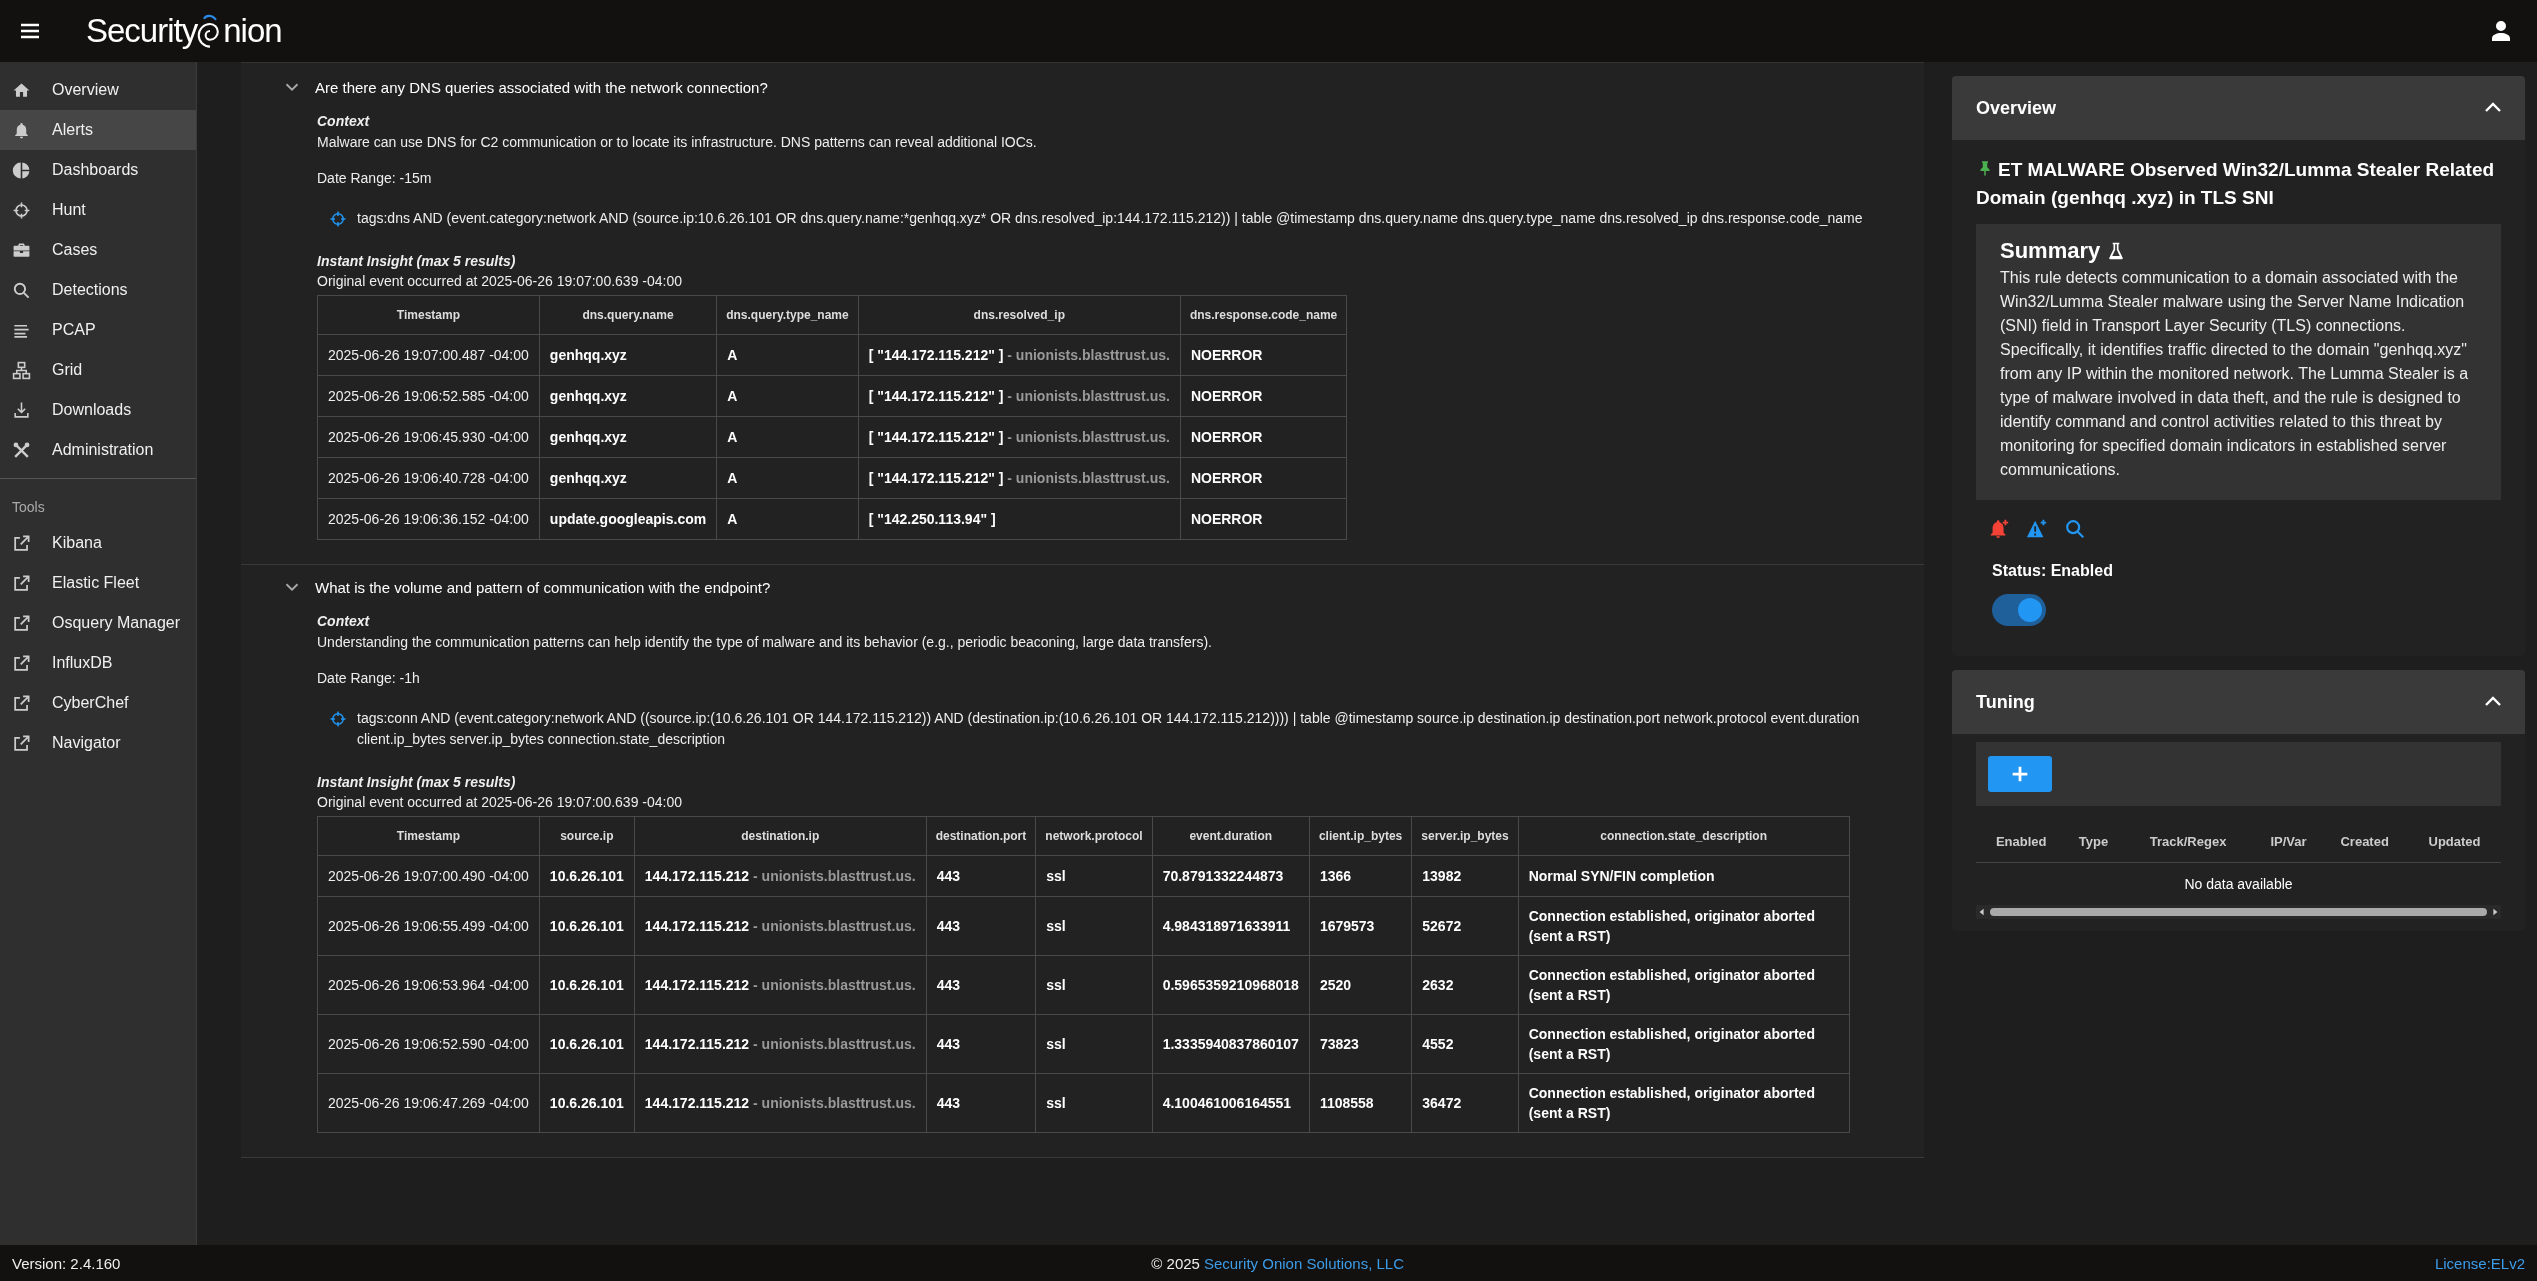  I want to click on question-title: What is the volume and pattern of communication with the endpoint?, so click(543, 587).